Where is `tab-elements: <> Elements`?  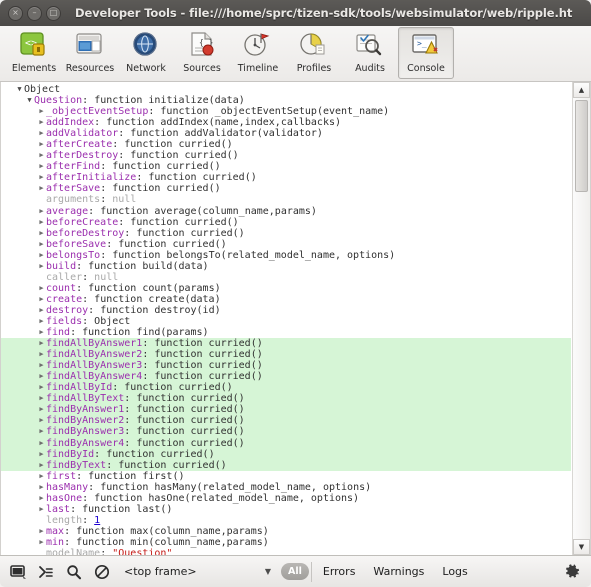
tab-elements: <> Elements is located at coordinates (34, 53).